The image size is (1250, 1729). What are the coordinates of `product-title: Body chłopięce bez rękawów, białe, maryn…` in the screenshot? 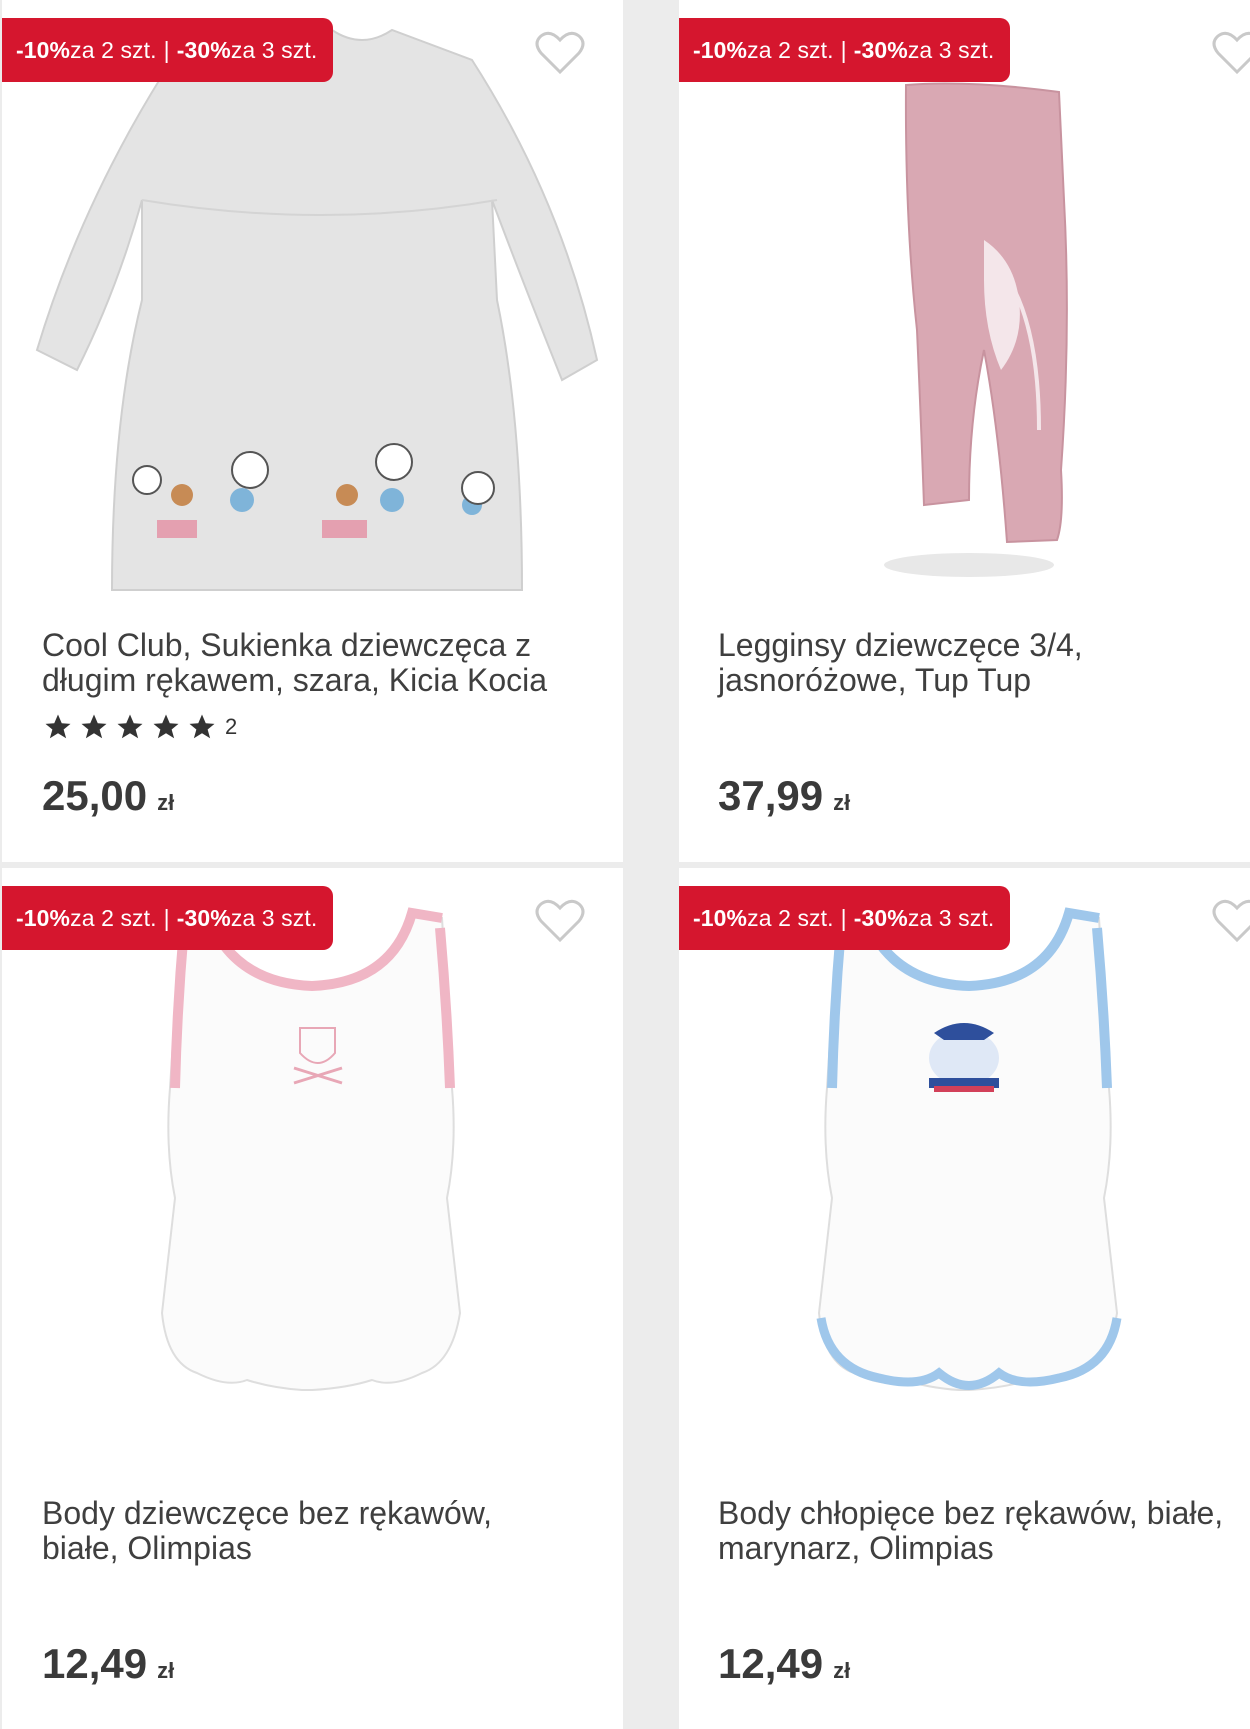 It's located at (984, 1531).